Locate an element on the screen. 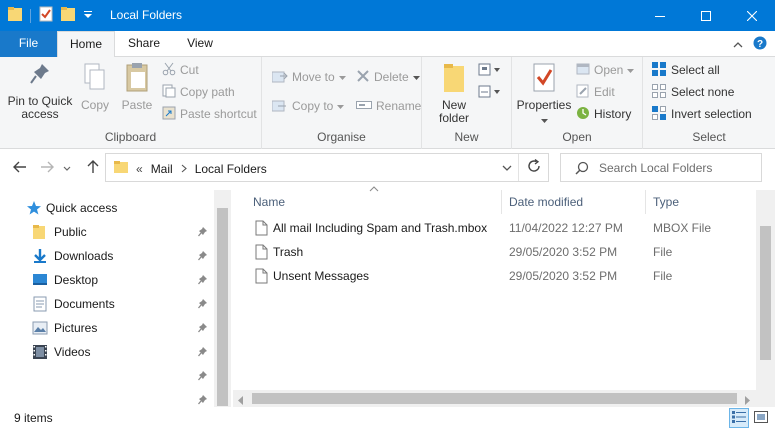  chevron-right-icon is located at coordinates (184, 169).